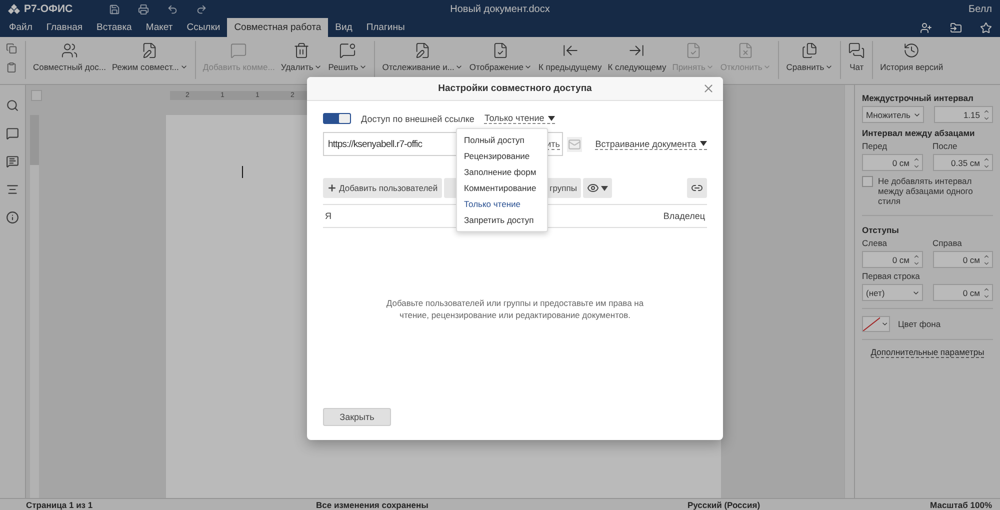  I want to click on toolbar-button: Решить, so click(347, 55).